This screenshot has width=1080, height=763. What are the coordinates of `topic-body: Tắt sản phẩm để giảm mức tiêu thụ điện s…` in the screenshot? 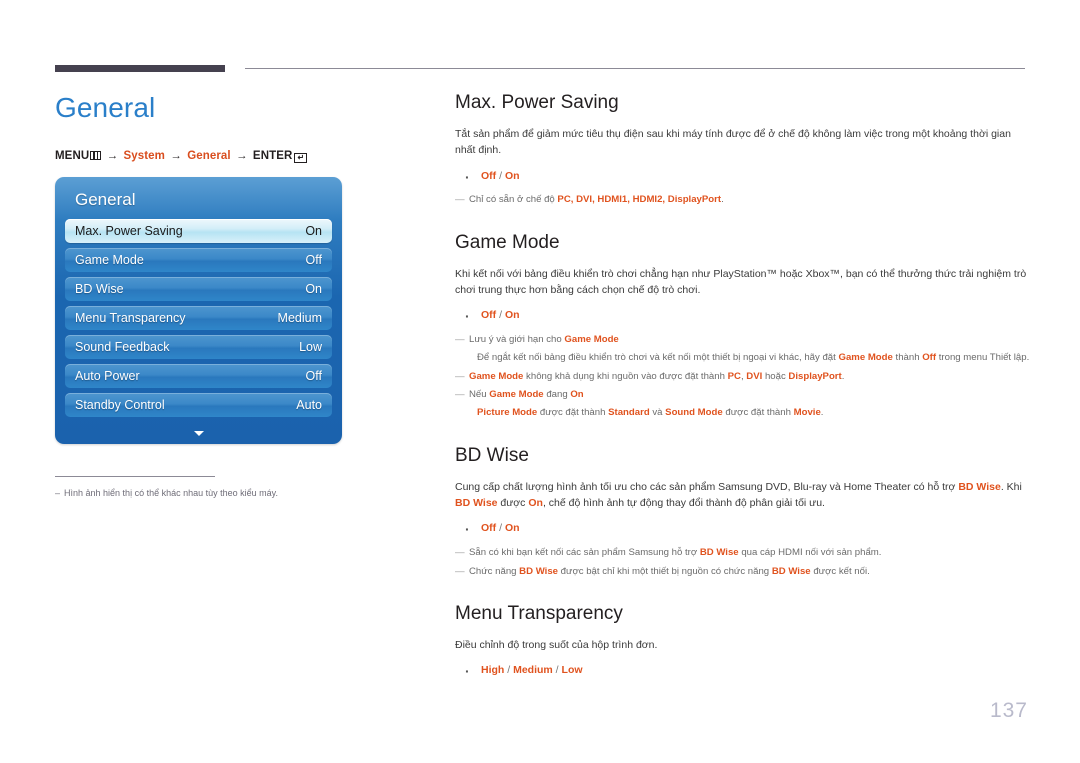 It's located at (733, 142).